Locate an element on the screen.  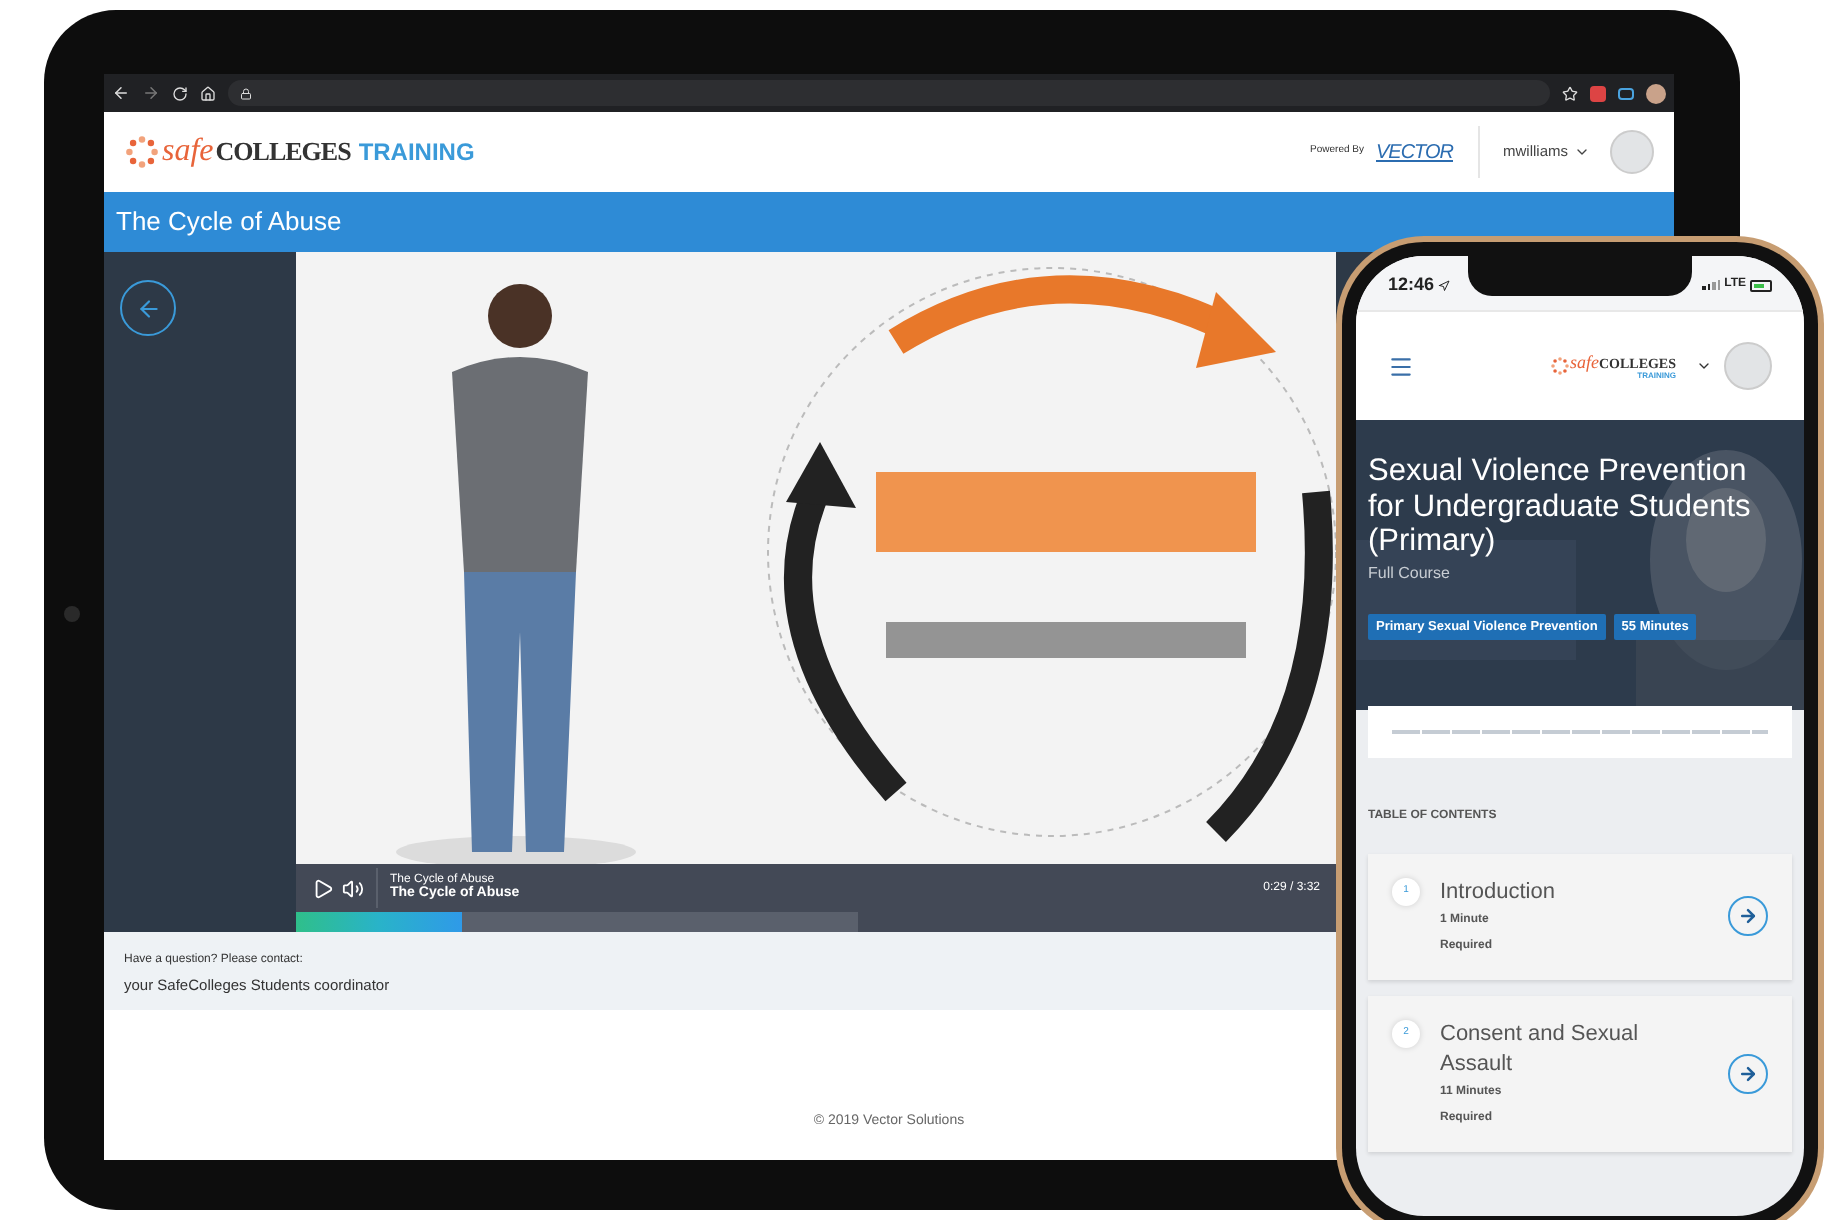
battery-icon is located at coordinates (1761, 285).